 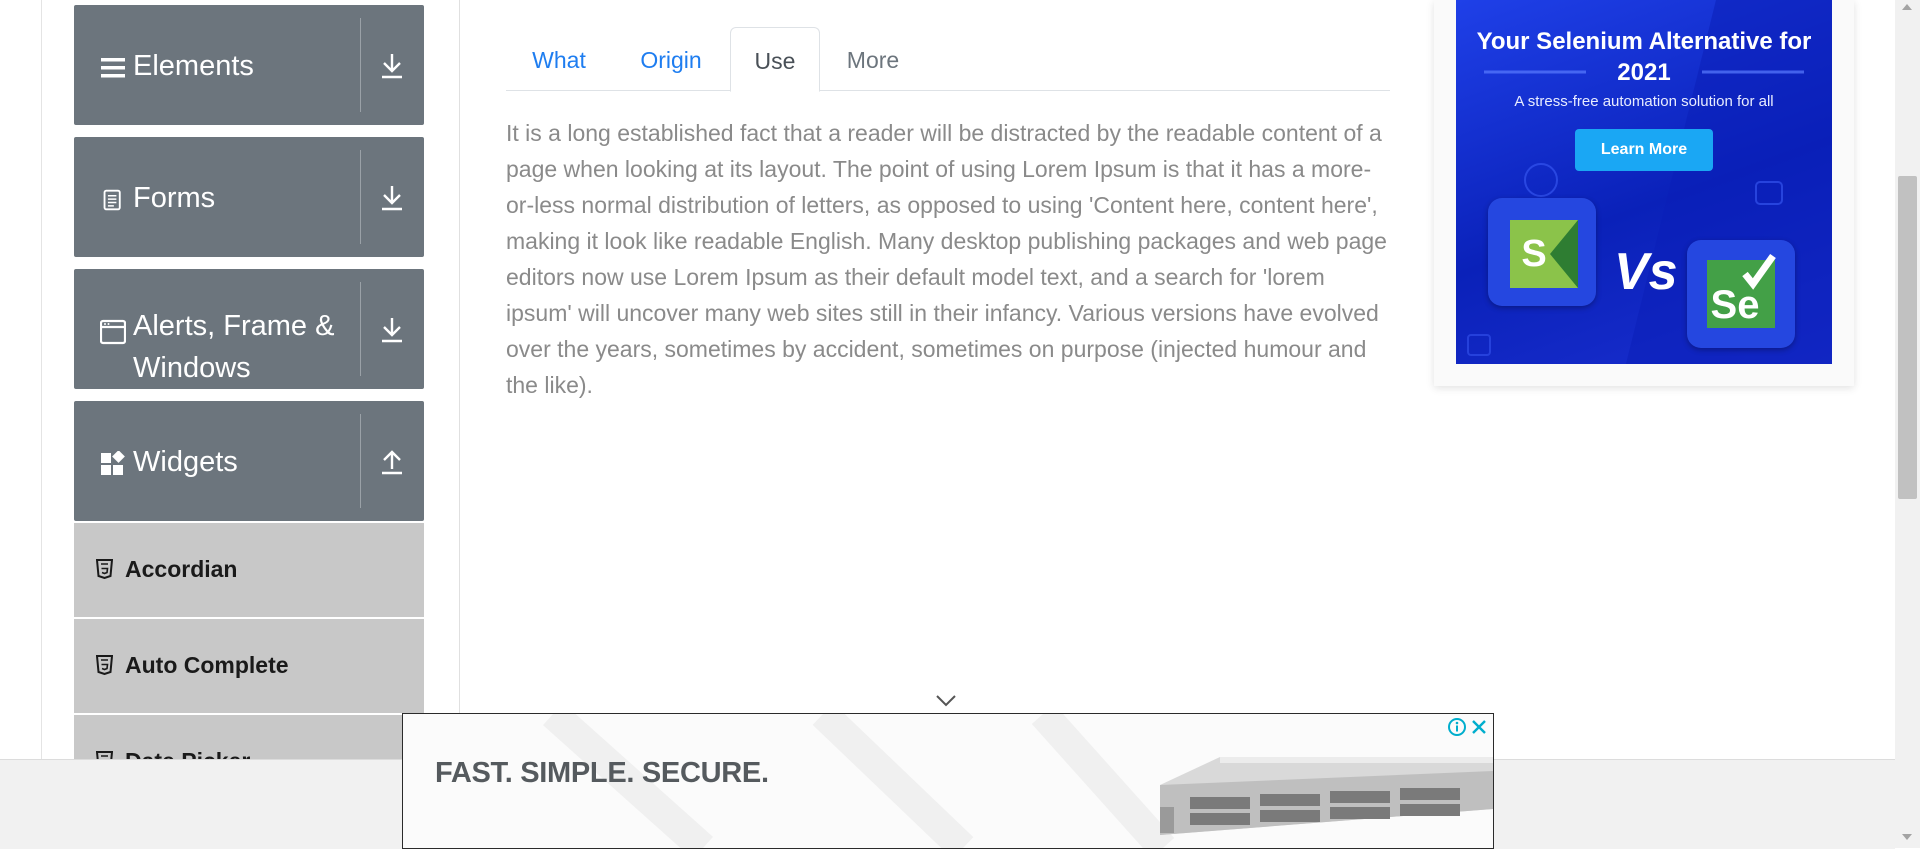 What do you see at coordinates (1644, 57) in the screenshot?
I see `ad-title: Your Selenium Alternative for 2021` at bounding box center [1644, 57].